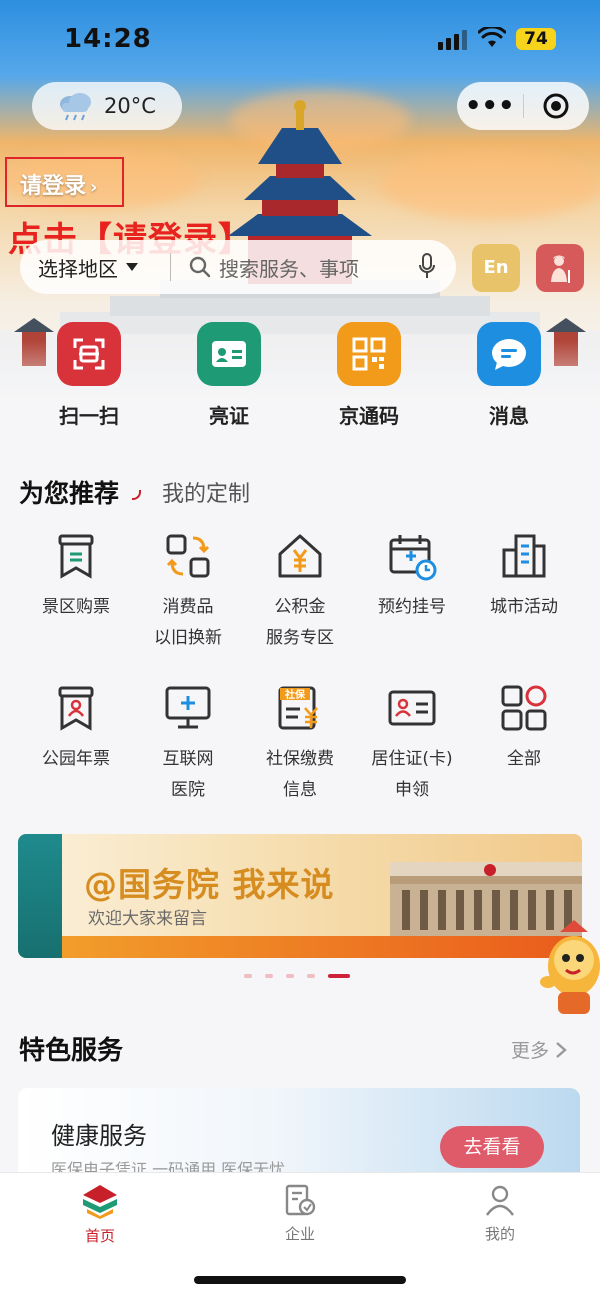 The image size is (600, 1298). What do you see at coordinates (300, 774) in the screenshot?
I see `service-label: 社保缴费 信息` at bounding box center [300, 774].